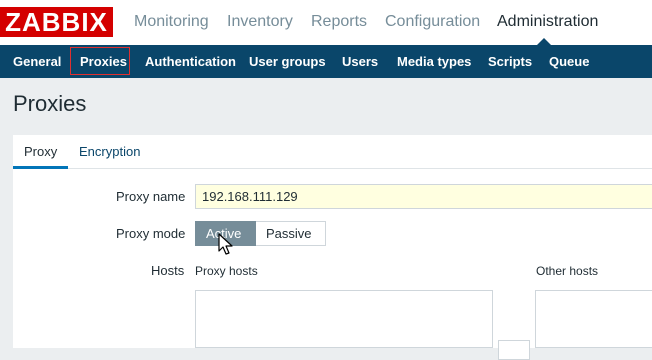 The image size is (652, 360). What do you see at coordinates (434, 61) in the screenshot?
I see `sub-nav-media-types: Media types` at bounding box center [434, 61].